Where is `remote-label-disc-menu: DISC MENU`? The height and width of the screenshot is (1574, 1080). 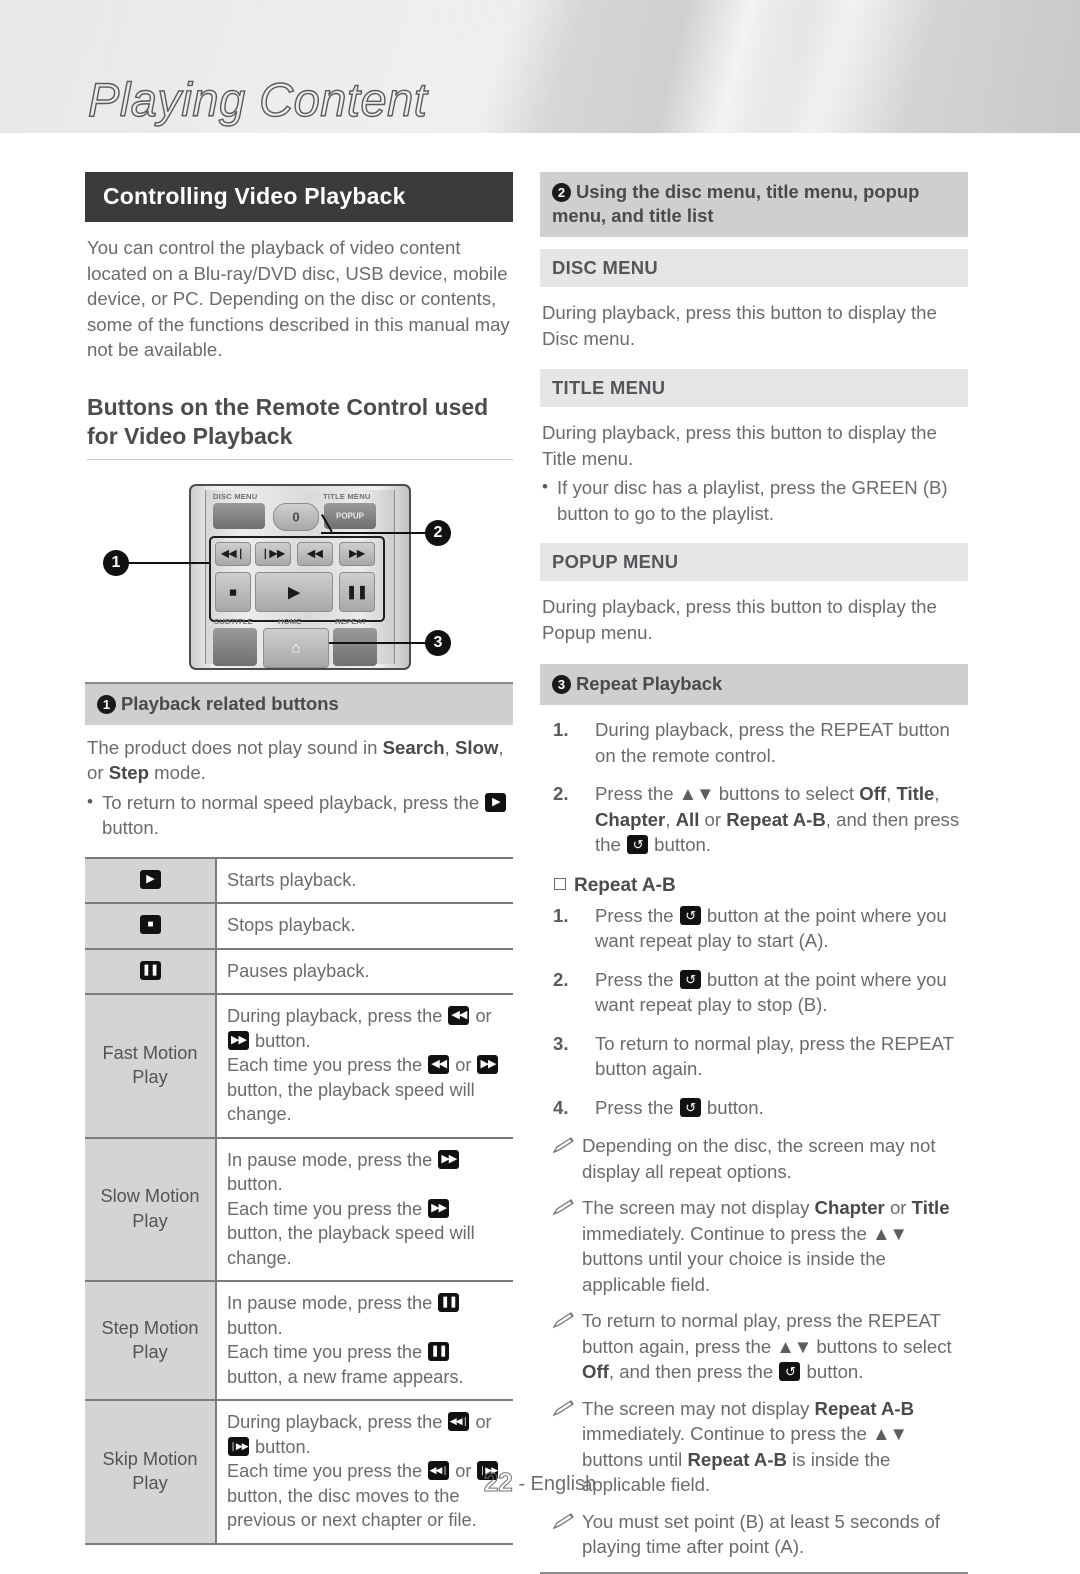 remote-label-disc-menu: DISC MENU is located at coordinates (235, 496).